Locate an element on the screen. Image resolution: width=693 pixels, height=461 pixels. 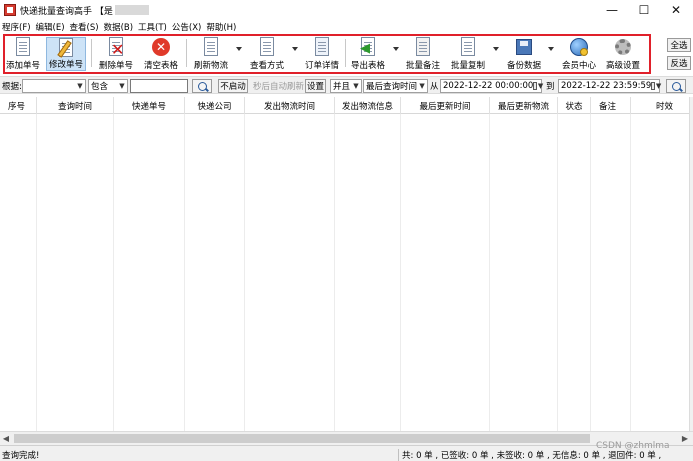
col-header-query-time: 查询时间 is located at coordinates (75, 105).